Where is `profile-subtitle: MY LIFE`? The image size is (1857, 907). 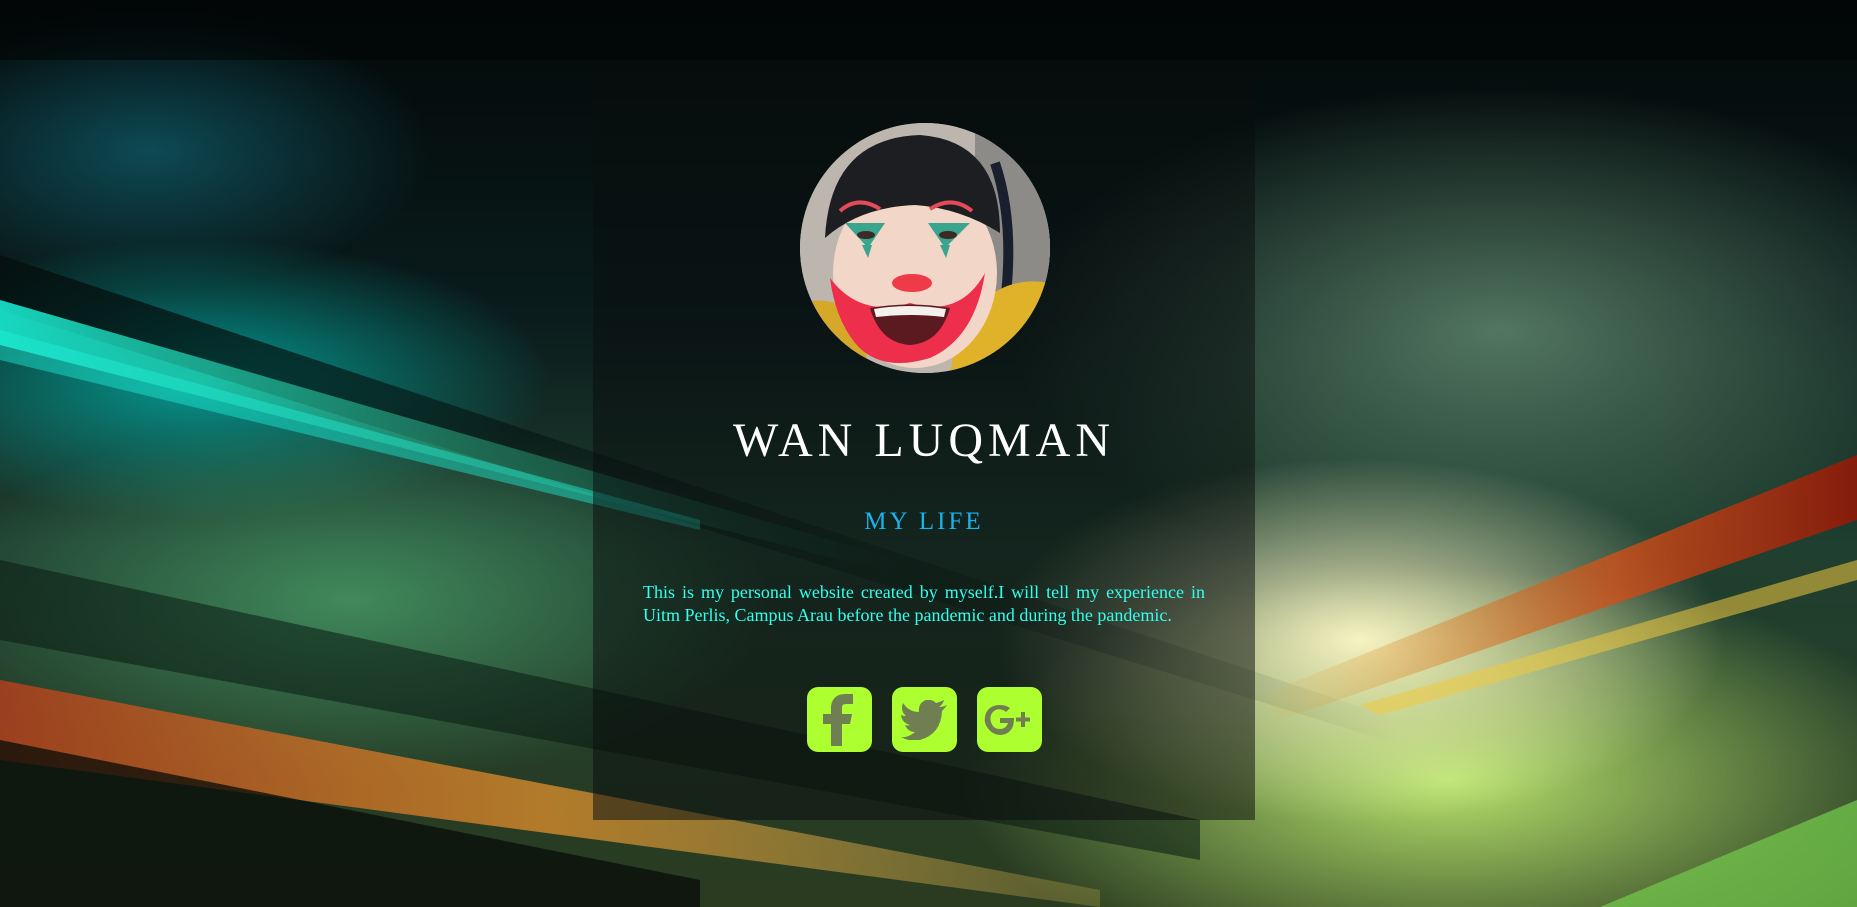 profile-subtitle: MY LIFE is located at coordinates (924, 521).